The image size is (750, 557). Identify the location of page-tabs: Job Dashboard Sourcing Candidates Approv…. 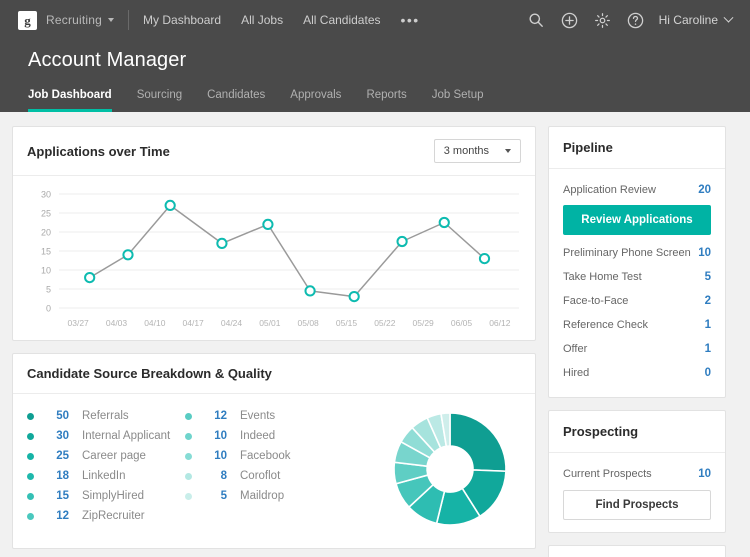
(375, 100).